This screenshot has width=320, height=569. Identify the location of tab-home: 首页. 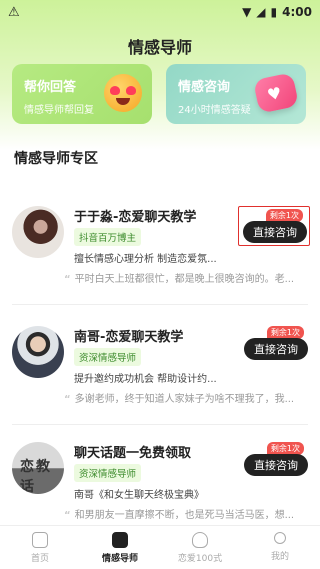
(40, 547).